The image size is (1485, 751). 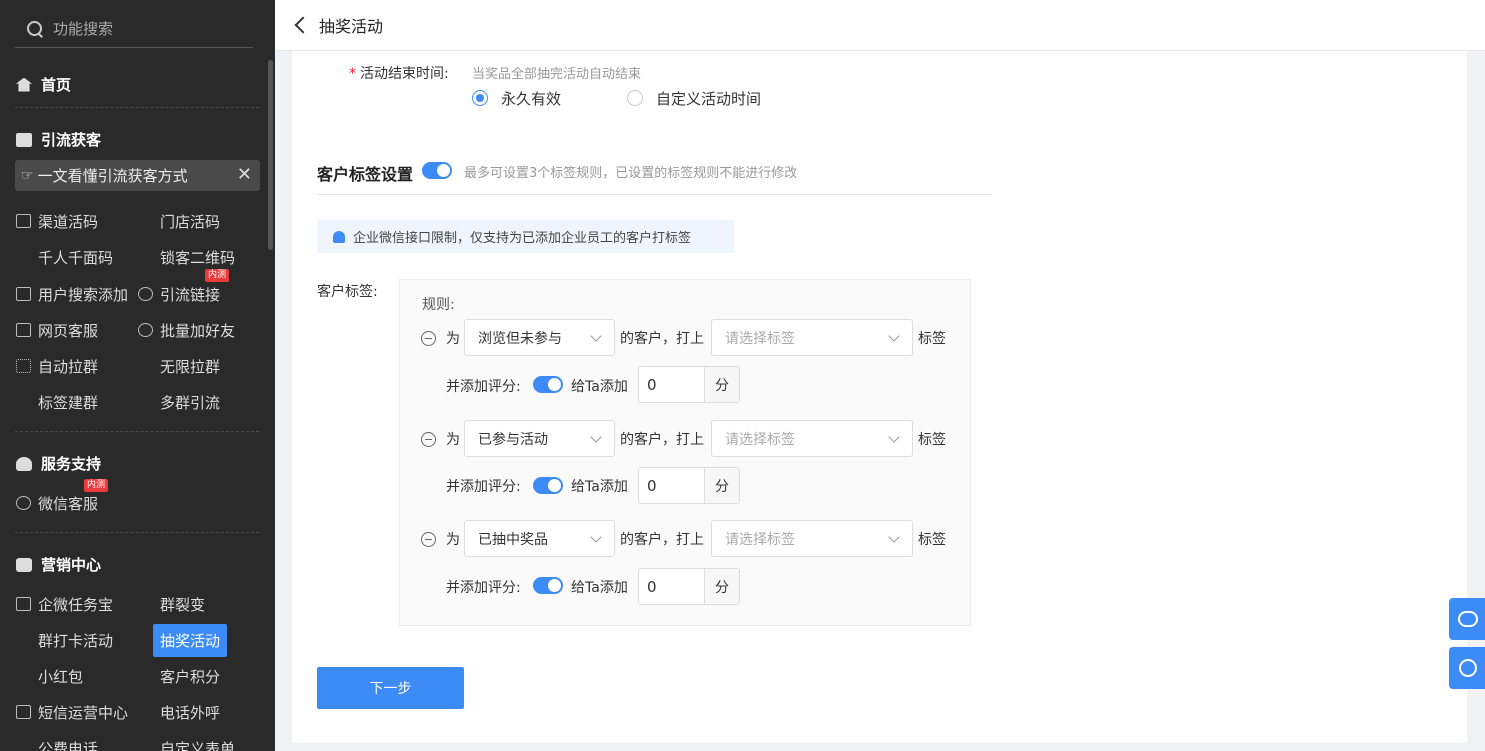 I want to click on rule-condition-select: 已参与活动, so click(x=539, y=438).